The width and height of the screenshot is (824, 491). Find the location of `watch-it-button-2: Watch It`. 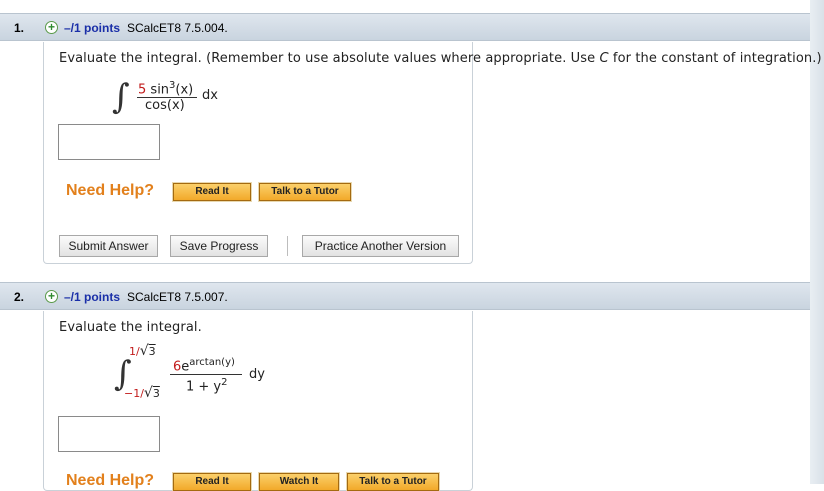

watch-it-button-2: Watch It is located at coordinates (299, 481).